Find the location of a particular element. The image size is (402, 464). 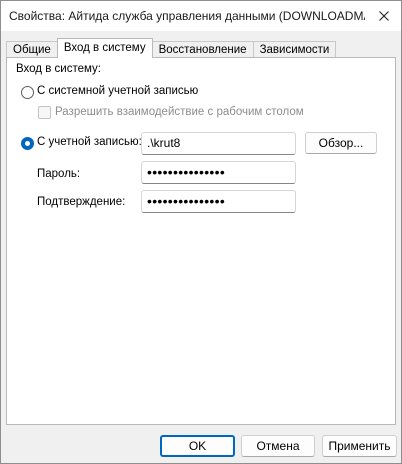

close-icon is located at coordinates (384, 16).